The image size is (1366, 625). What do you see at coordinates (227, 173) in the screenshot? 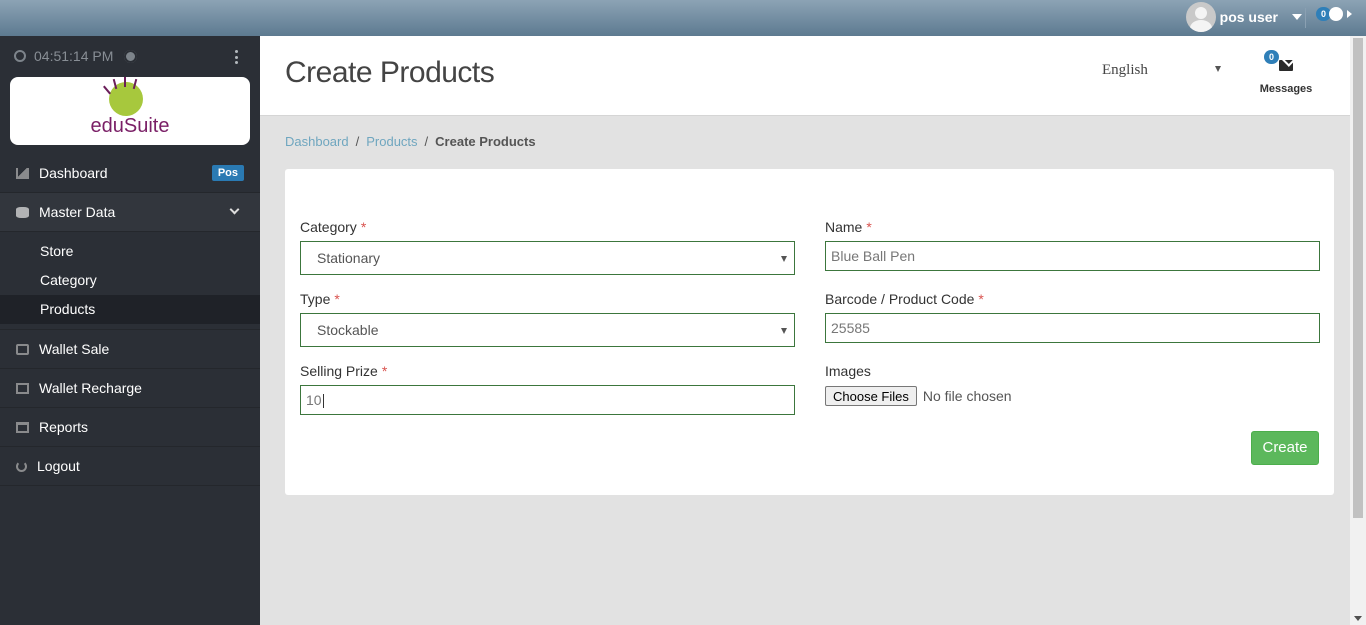
I see `pos-badge: Pos` at bounding box center [227, 173].